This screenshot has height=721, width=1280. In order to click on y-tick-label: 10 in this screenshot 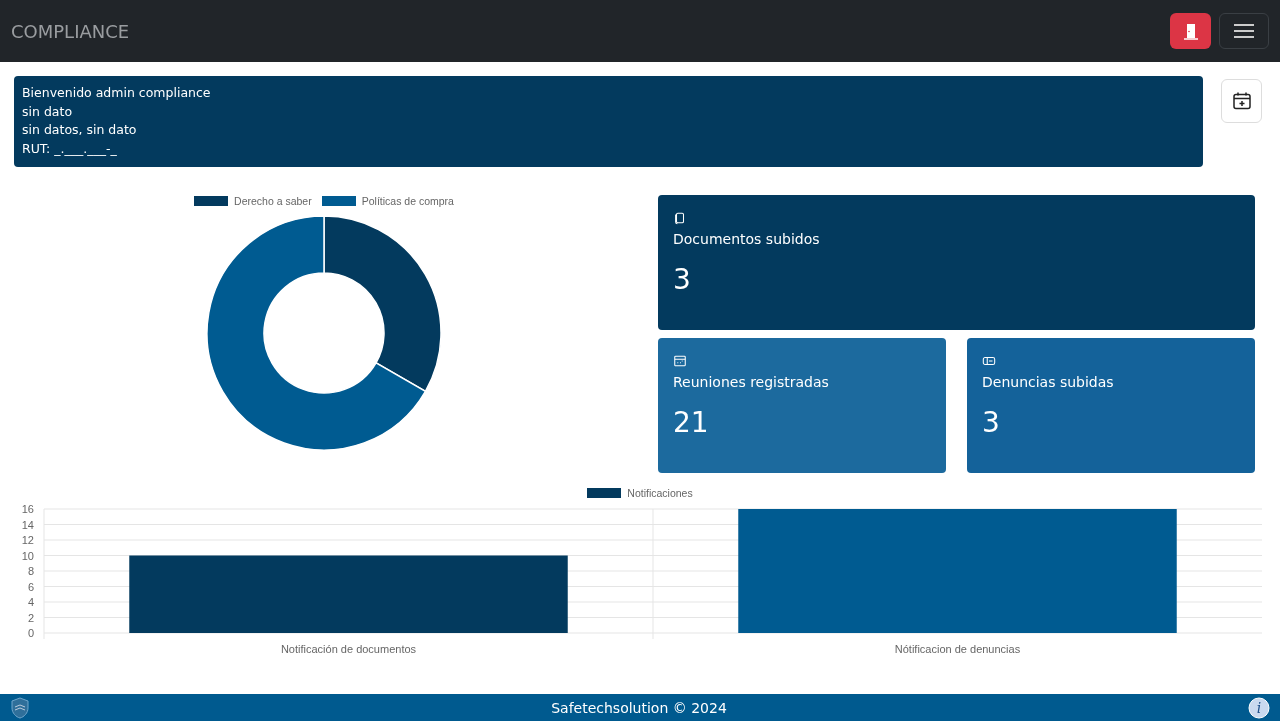, I will do `click(27, 555)`.